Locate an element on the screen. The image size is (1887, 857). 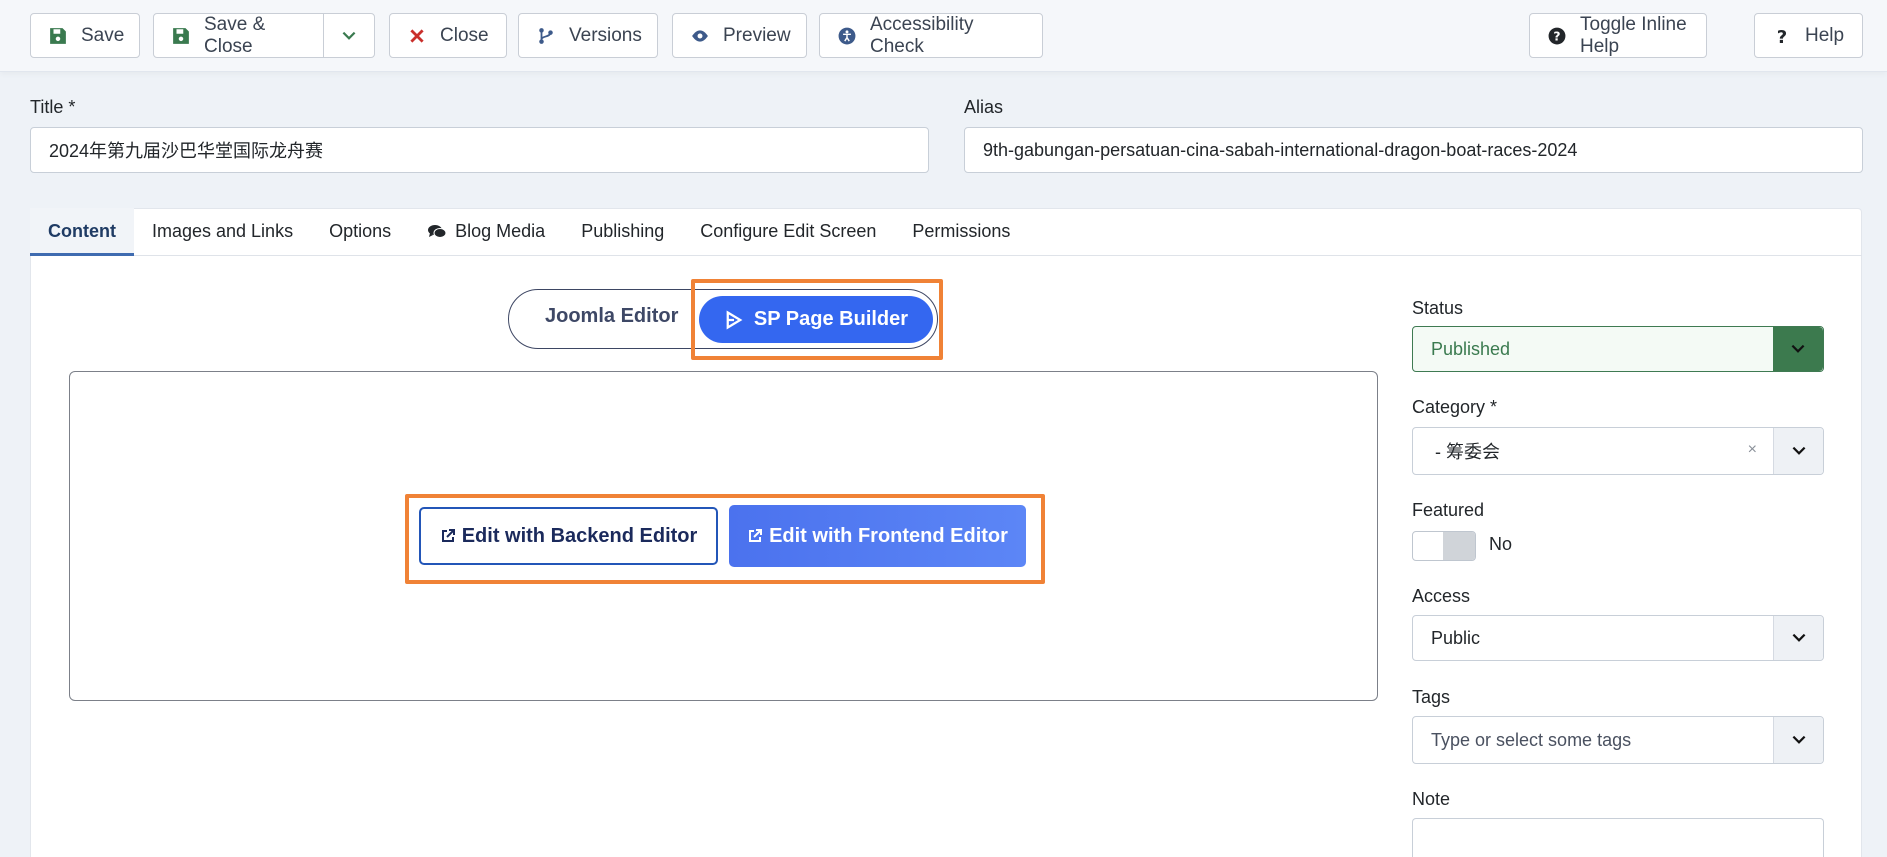
help-label: Help is located at coordinates (1825, 35).